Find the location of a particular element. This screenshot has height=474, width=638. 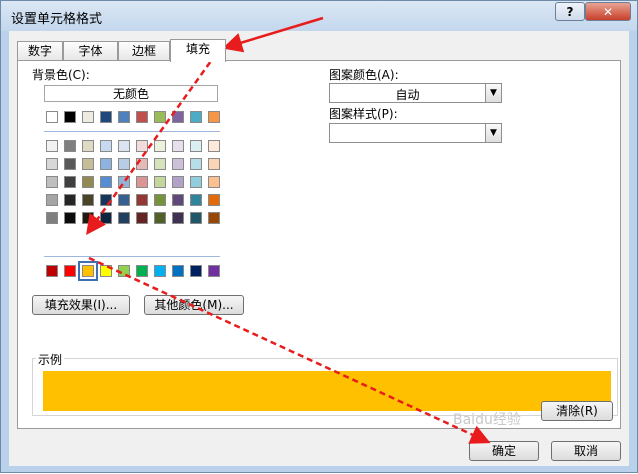

annotation-arrow-to-color is located at coordinates (152, 144).